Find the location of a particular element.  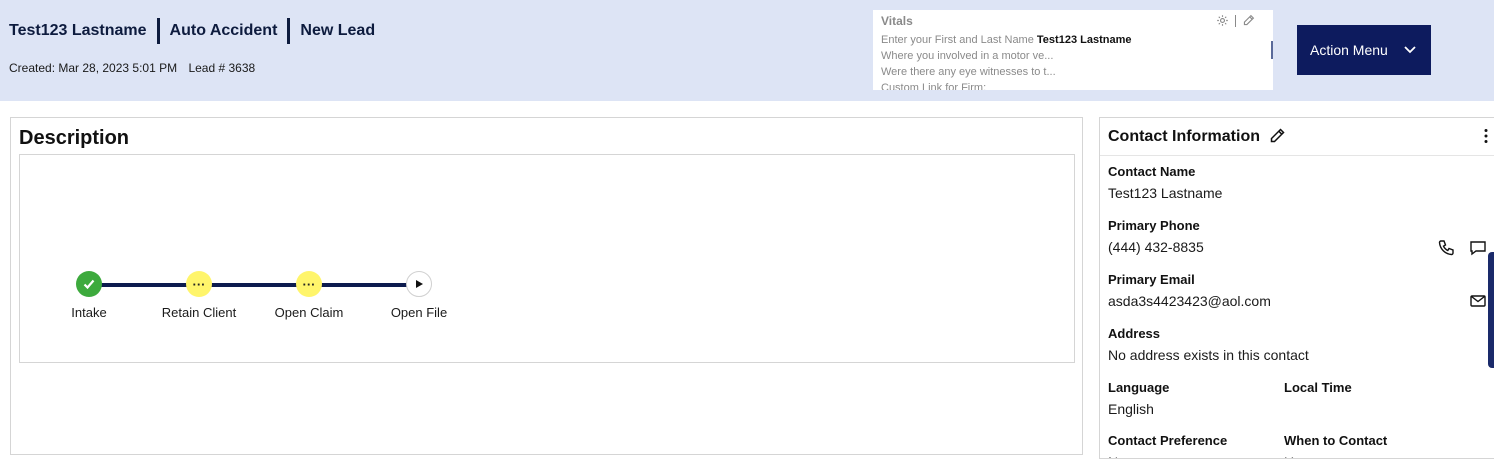

play-icon is located at coordinates (419, 284).